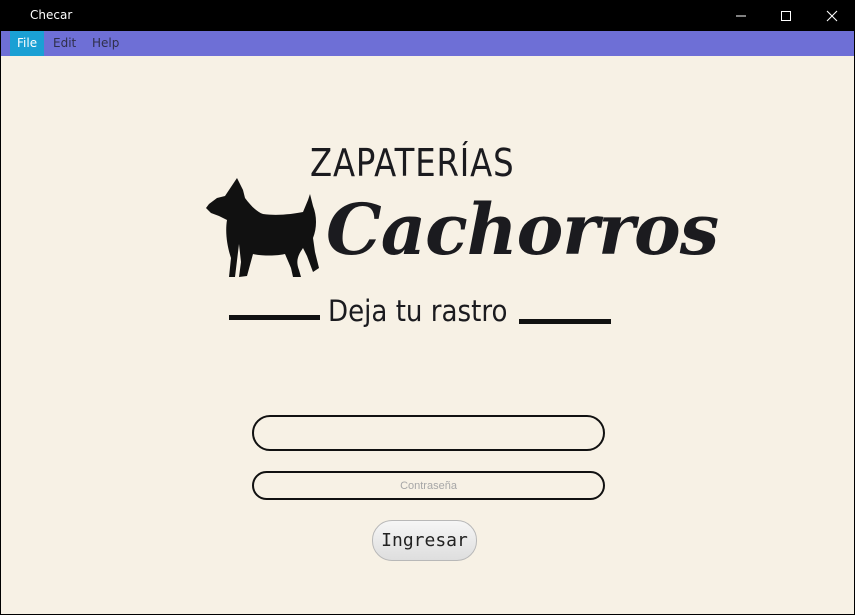  Describe the element at coordinates (418, 311) in the screenshot. I see `brand-tagline: Deja tu rastro` at that location.